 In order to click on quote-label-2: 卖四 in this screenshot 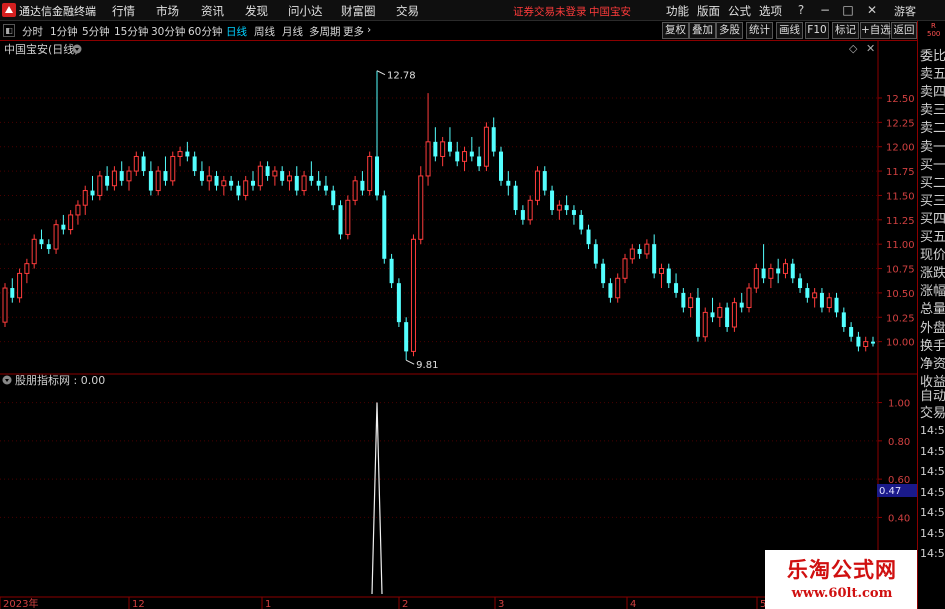, I will do `click(932, 93)`.